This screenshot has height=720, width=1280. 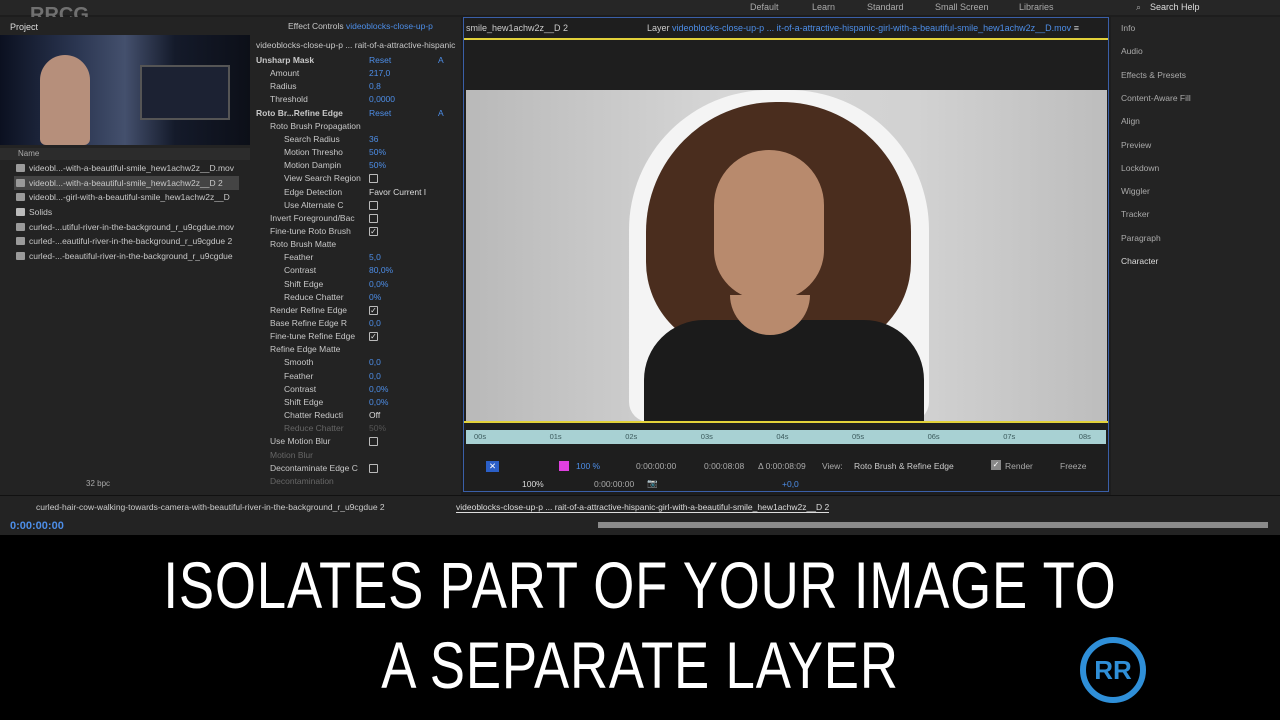 What do you see at coordinates (362, 231) in the screenshot?
I see `effect-row: Fine-tune Roto Brush ✓` at bounding box center [362, 231].